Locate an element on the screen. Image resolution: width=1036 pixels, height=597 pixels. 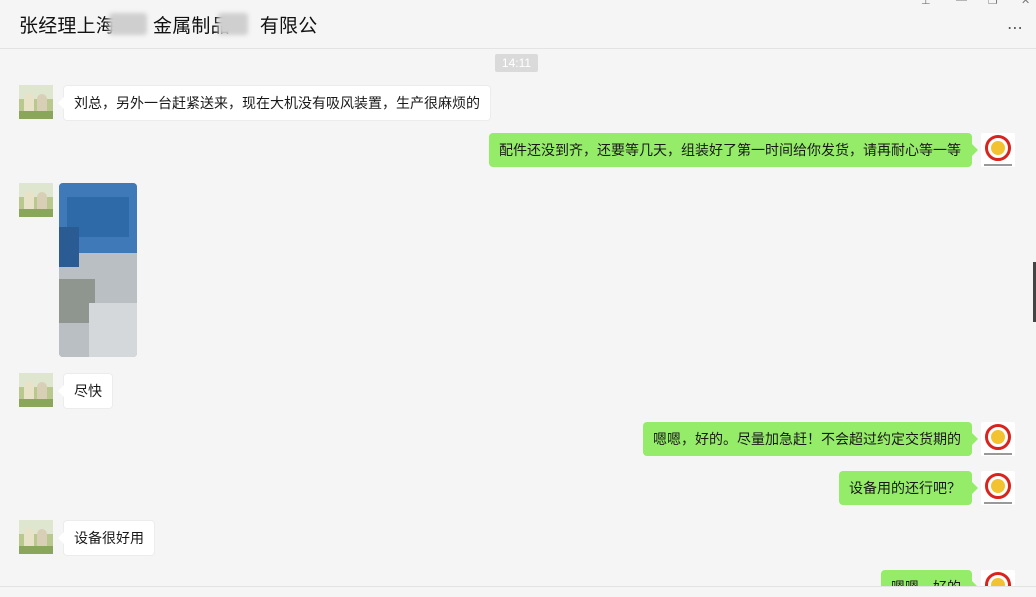
chat-header: 张经理上海 金属制品 有限公 ⊥ — ❐ ✕ ⋯ is located at coordinates (518, 24).